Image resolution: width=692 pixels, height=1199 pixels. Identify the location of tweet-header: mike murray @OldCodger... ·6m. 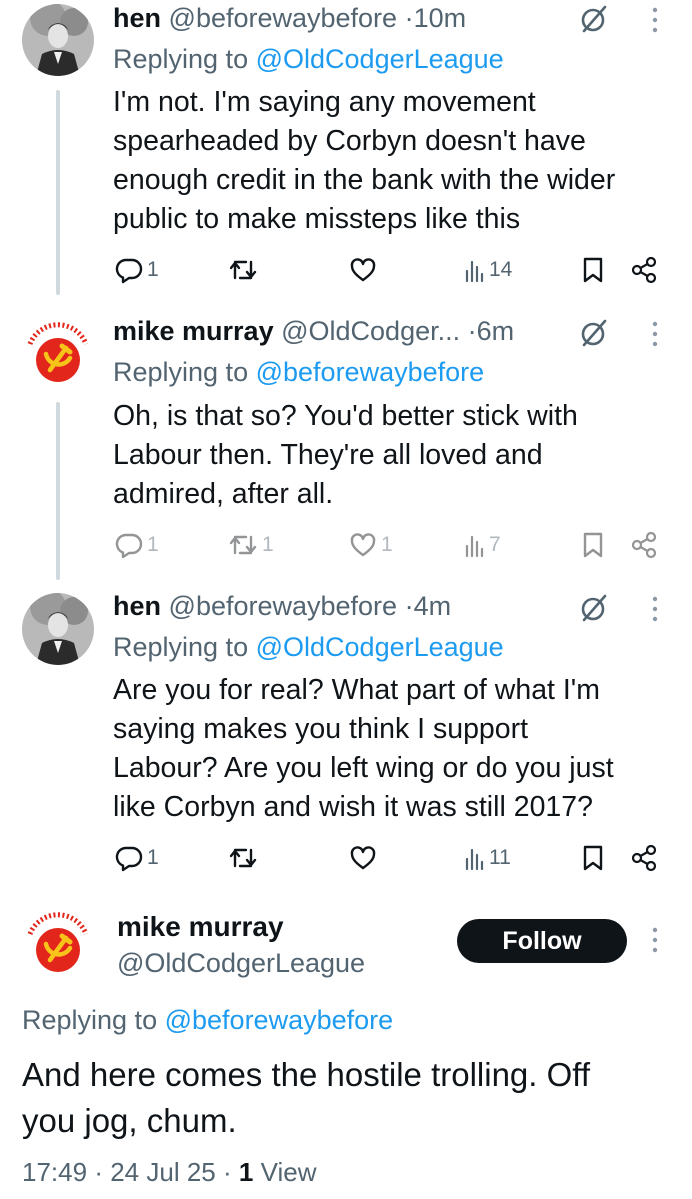
(313, 331).